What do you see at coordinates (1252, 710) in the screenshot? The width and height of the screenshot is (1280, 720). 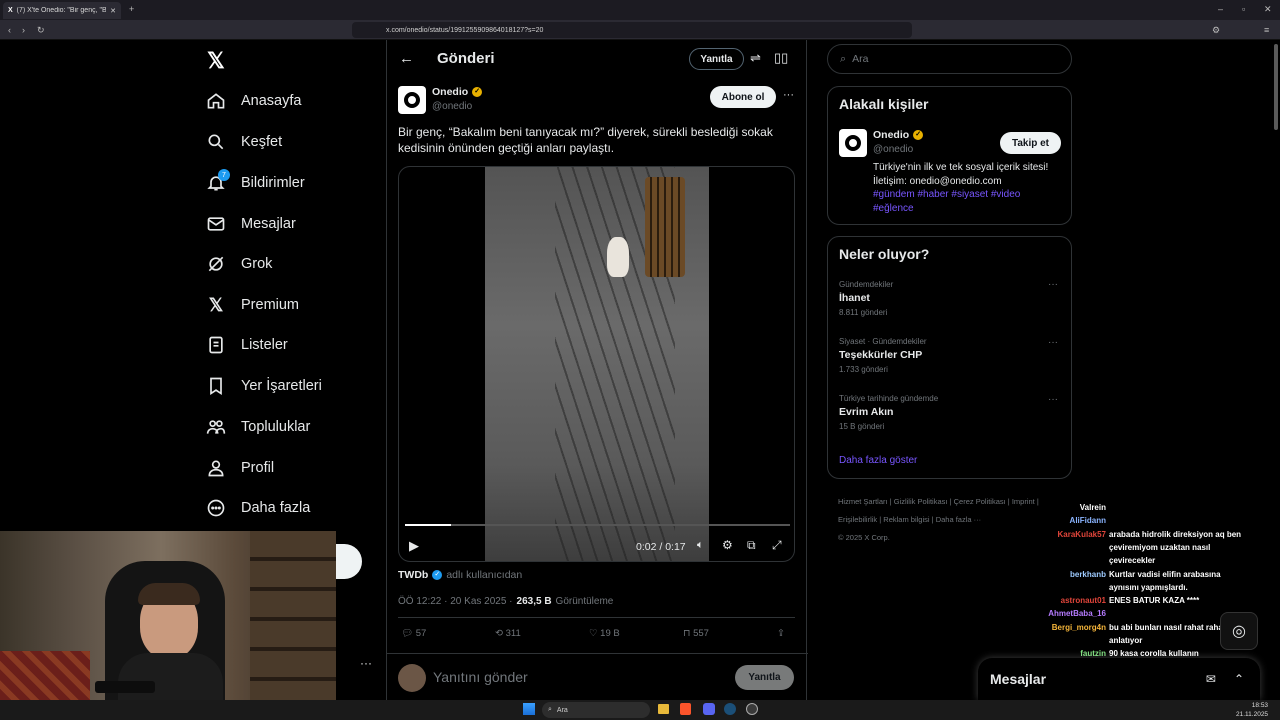 I see `clock: 18:53 21.11.2025` at bounding box center [1252, 710].